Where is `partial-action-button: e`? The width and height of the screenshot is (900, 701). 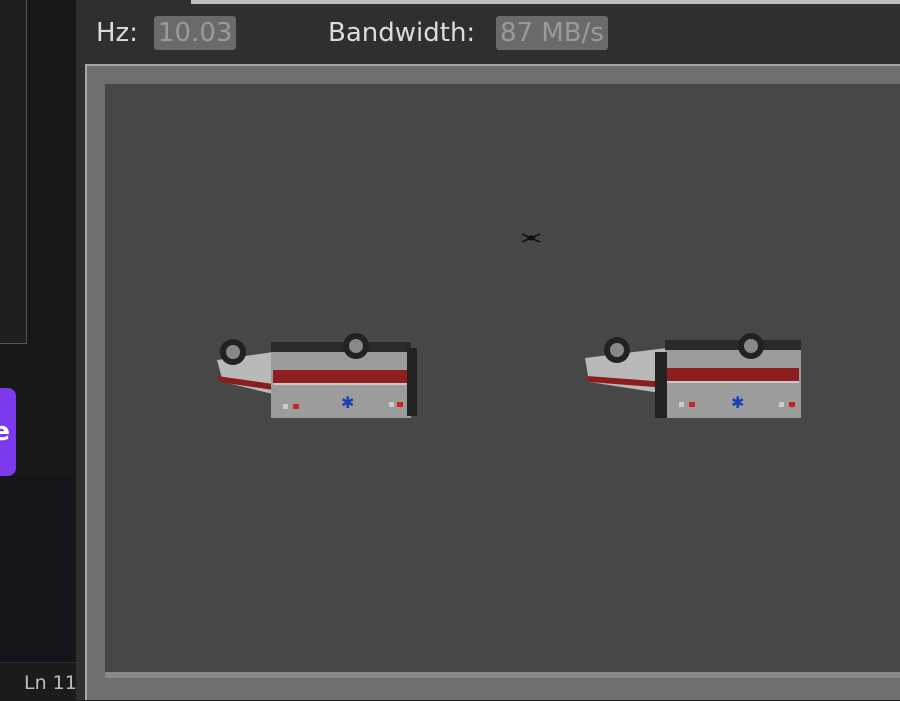
partial-action-button: e is located at coordinates (8, 432).